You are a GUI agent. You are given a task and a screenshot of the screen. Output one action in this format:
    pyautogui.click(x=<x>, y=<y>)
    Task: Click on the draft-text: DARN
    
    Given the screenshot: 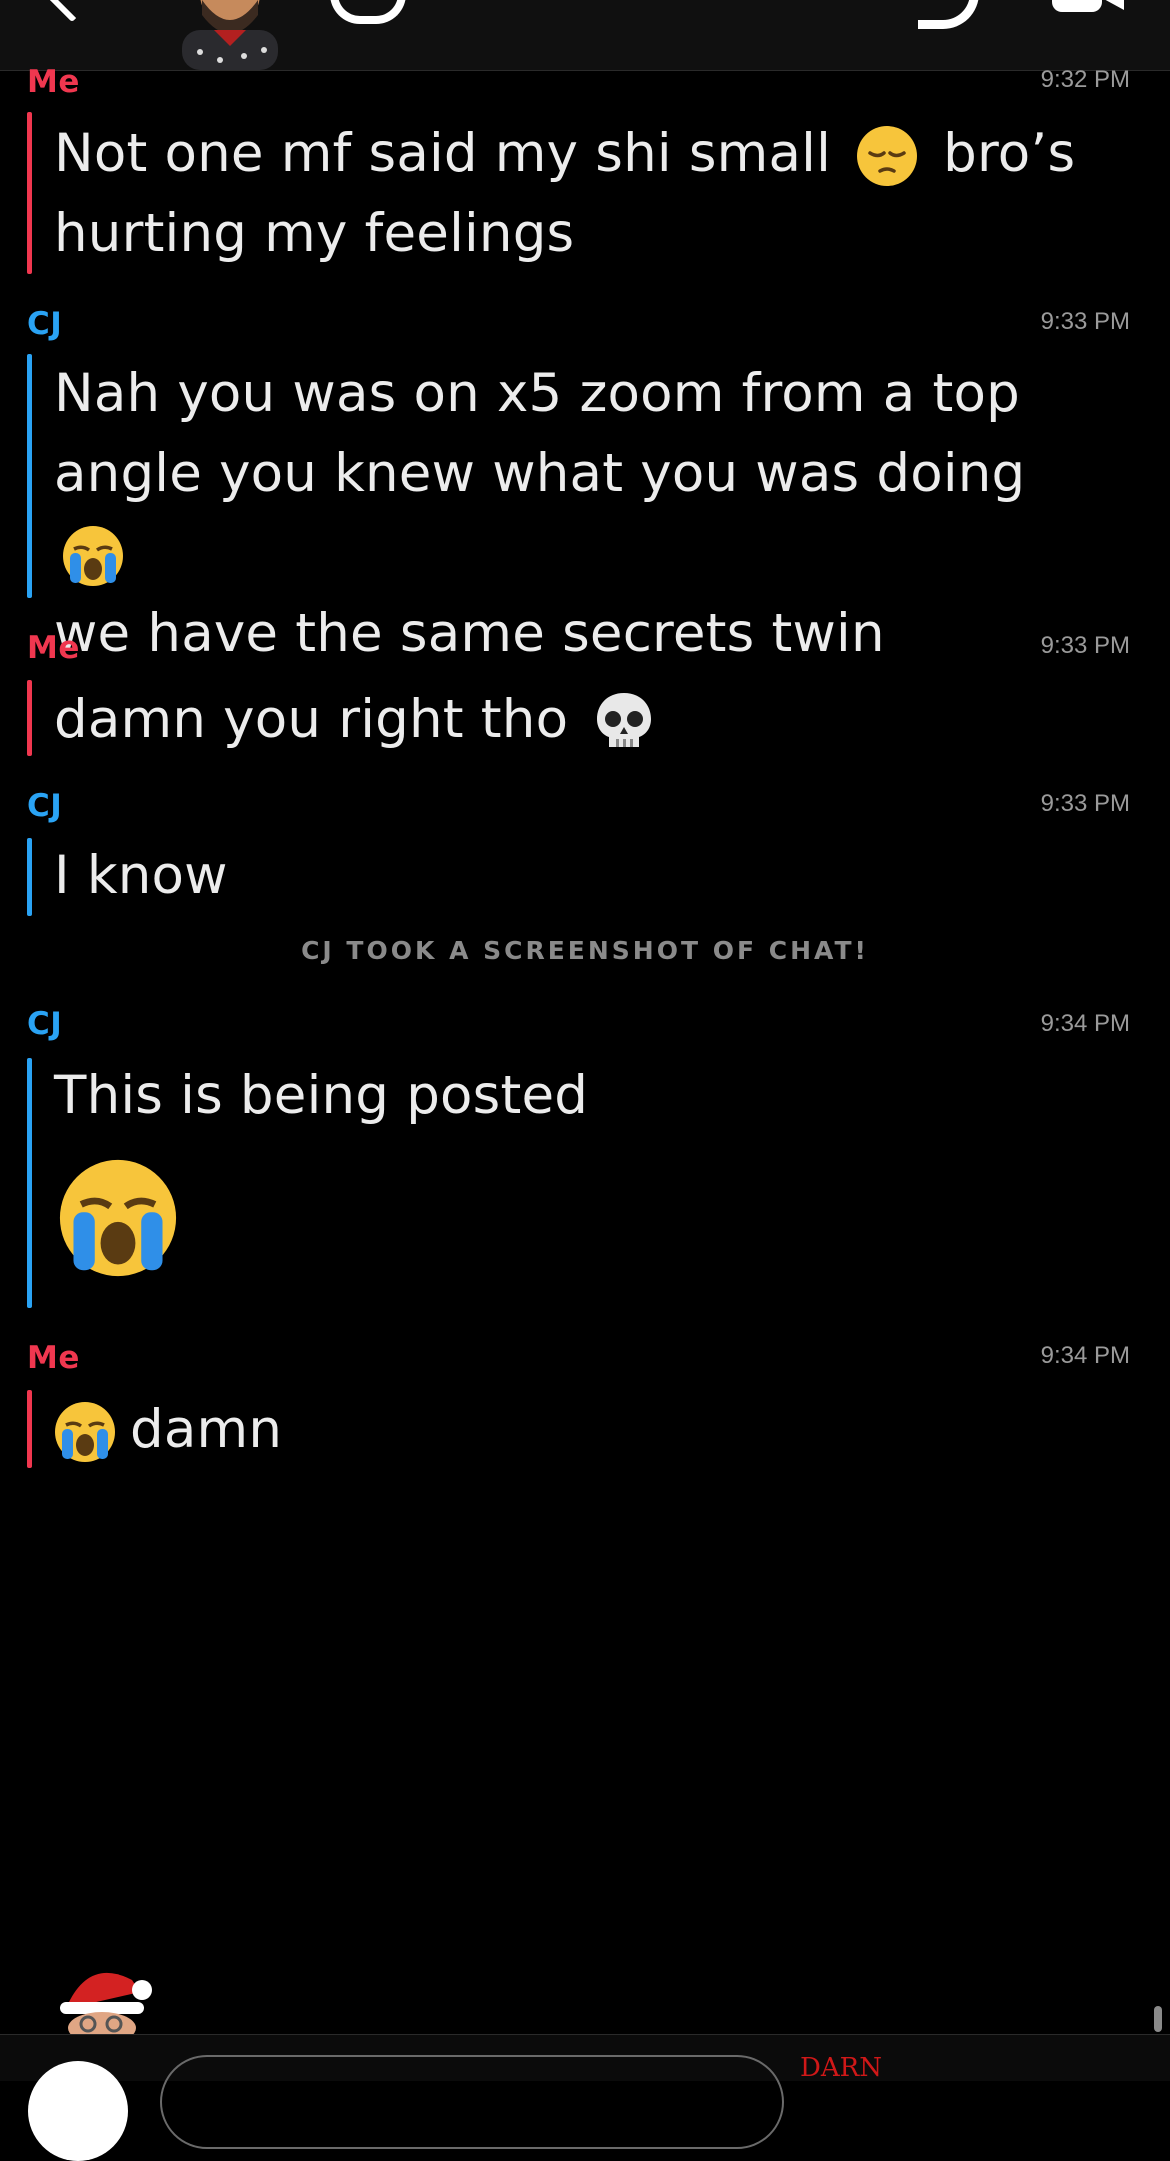 What is the action you would take?
    pyautogui.click(x=841, y=2068)
    